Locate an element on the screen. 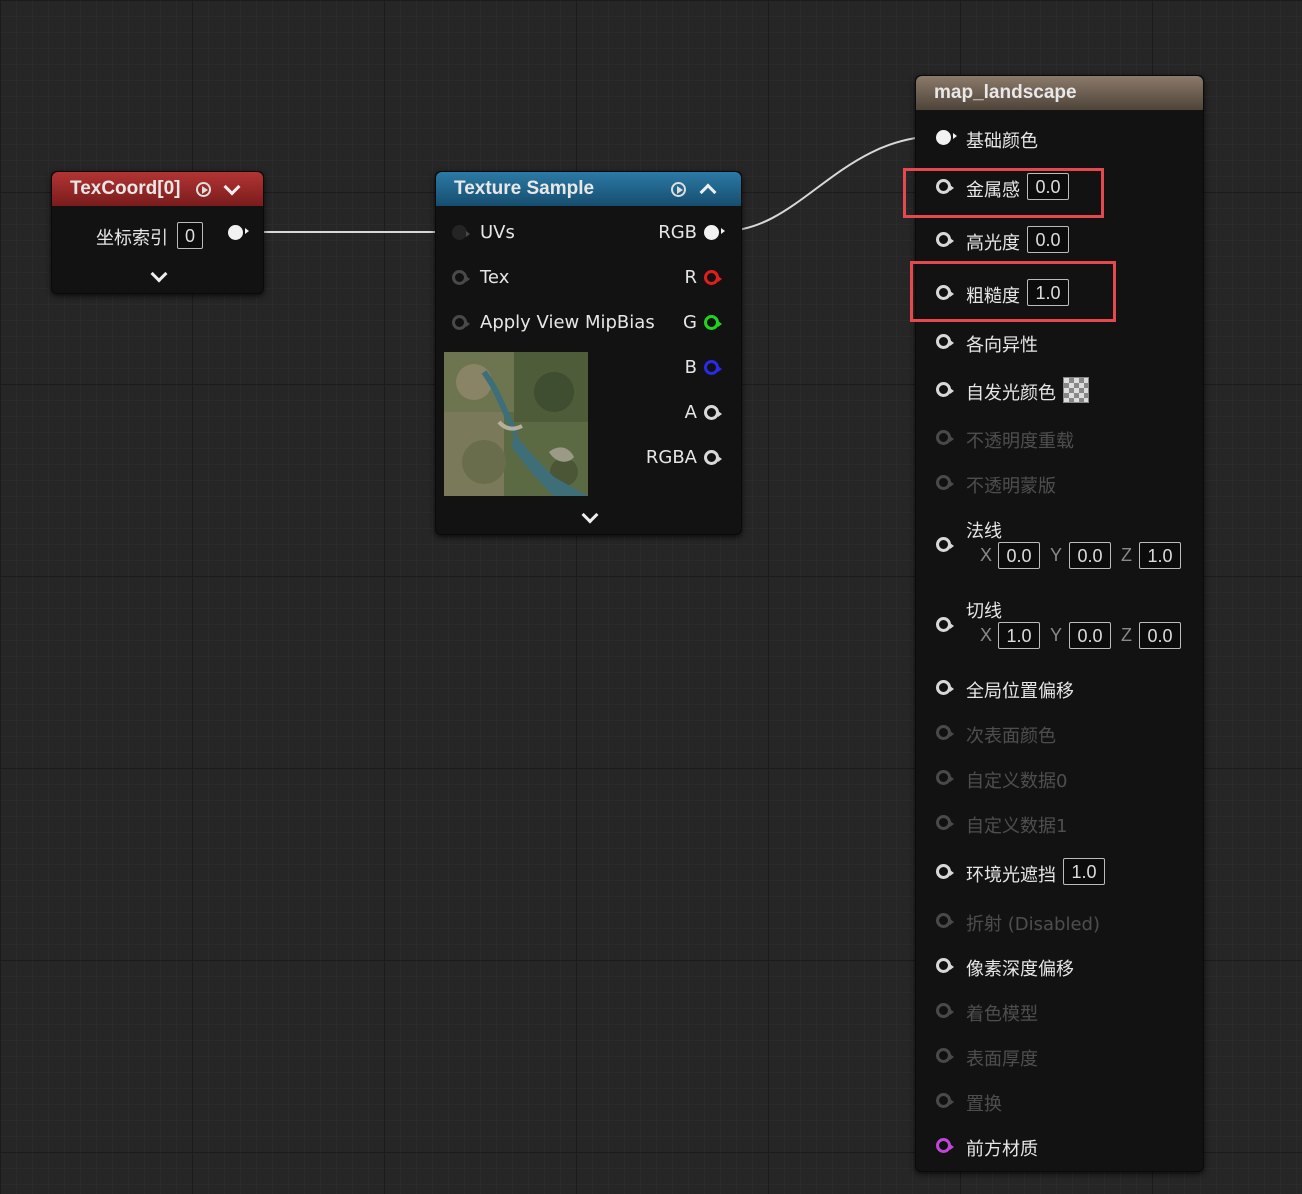 Image resolution: width=1302 pixels, height=1194 pixels. opacity-mask-label: 不透明蒙版 is located at coordinates (1011, 486).